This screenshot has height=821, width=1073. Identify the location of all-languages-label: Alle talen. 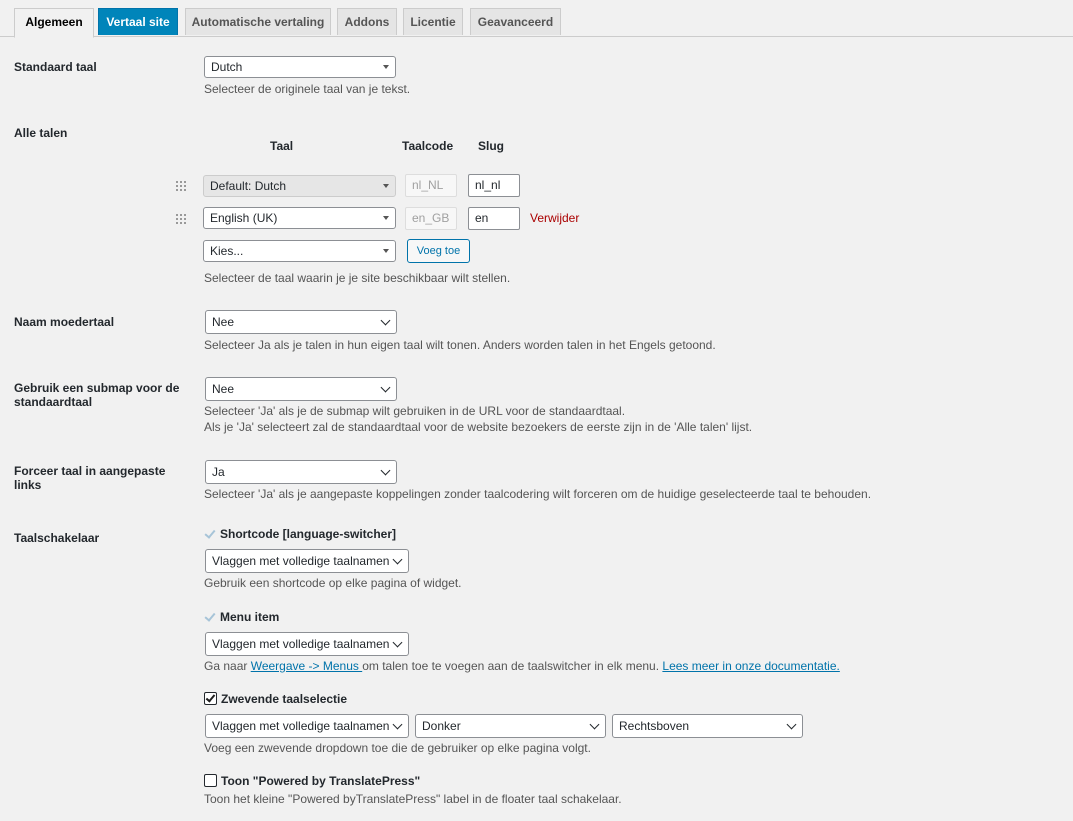
(41, 133).